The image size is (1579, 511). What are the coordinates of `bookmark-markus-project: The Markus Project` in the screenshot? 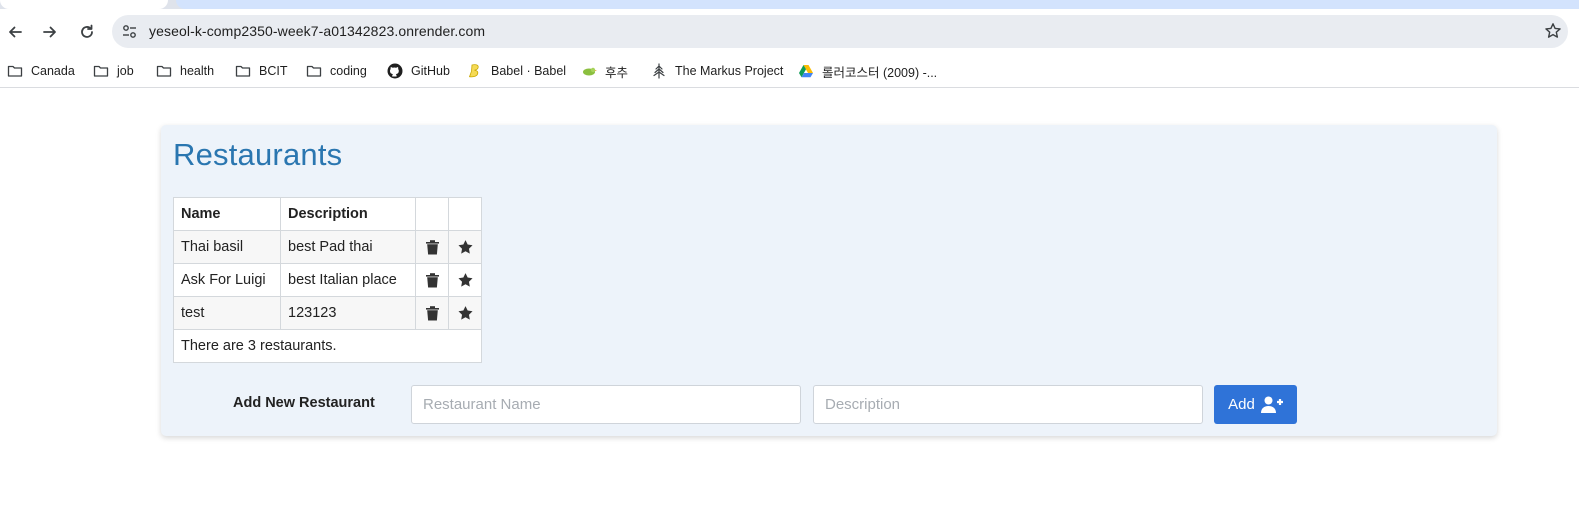 It's located at (717, 71).